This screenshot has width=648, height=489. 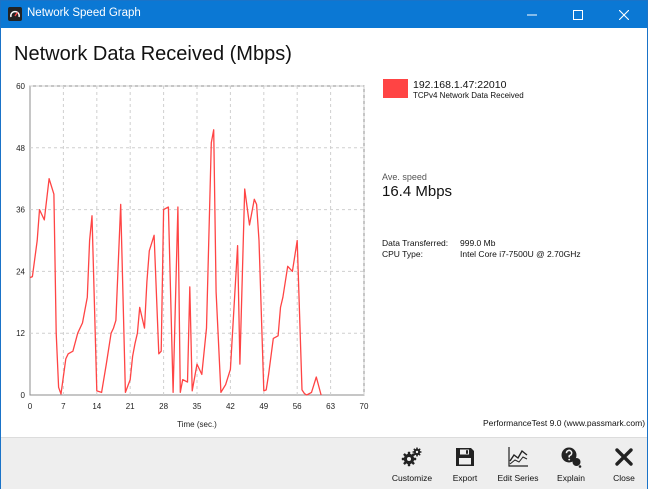 I want to click on cpu-type-value: Intel Core i7-7500U @ 2.70GHz, so click(x=520, y=254).